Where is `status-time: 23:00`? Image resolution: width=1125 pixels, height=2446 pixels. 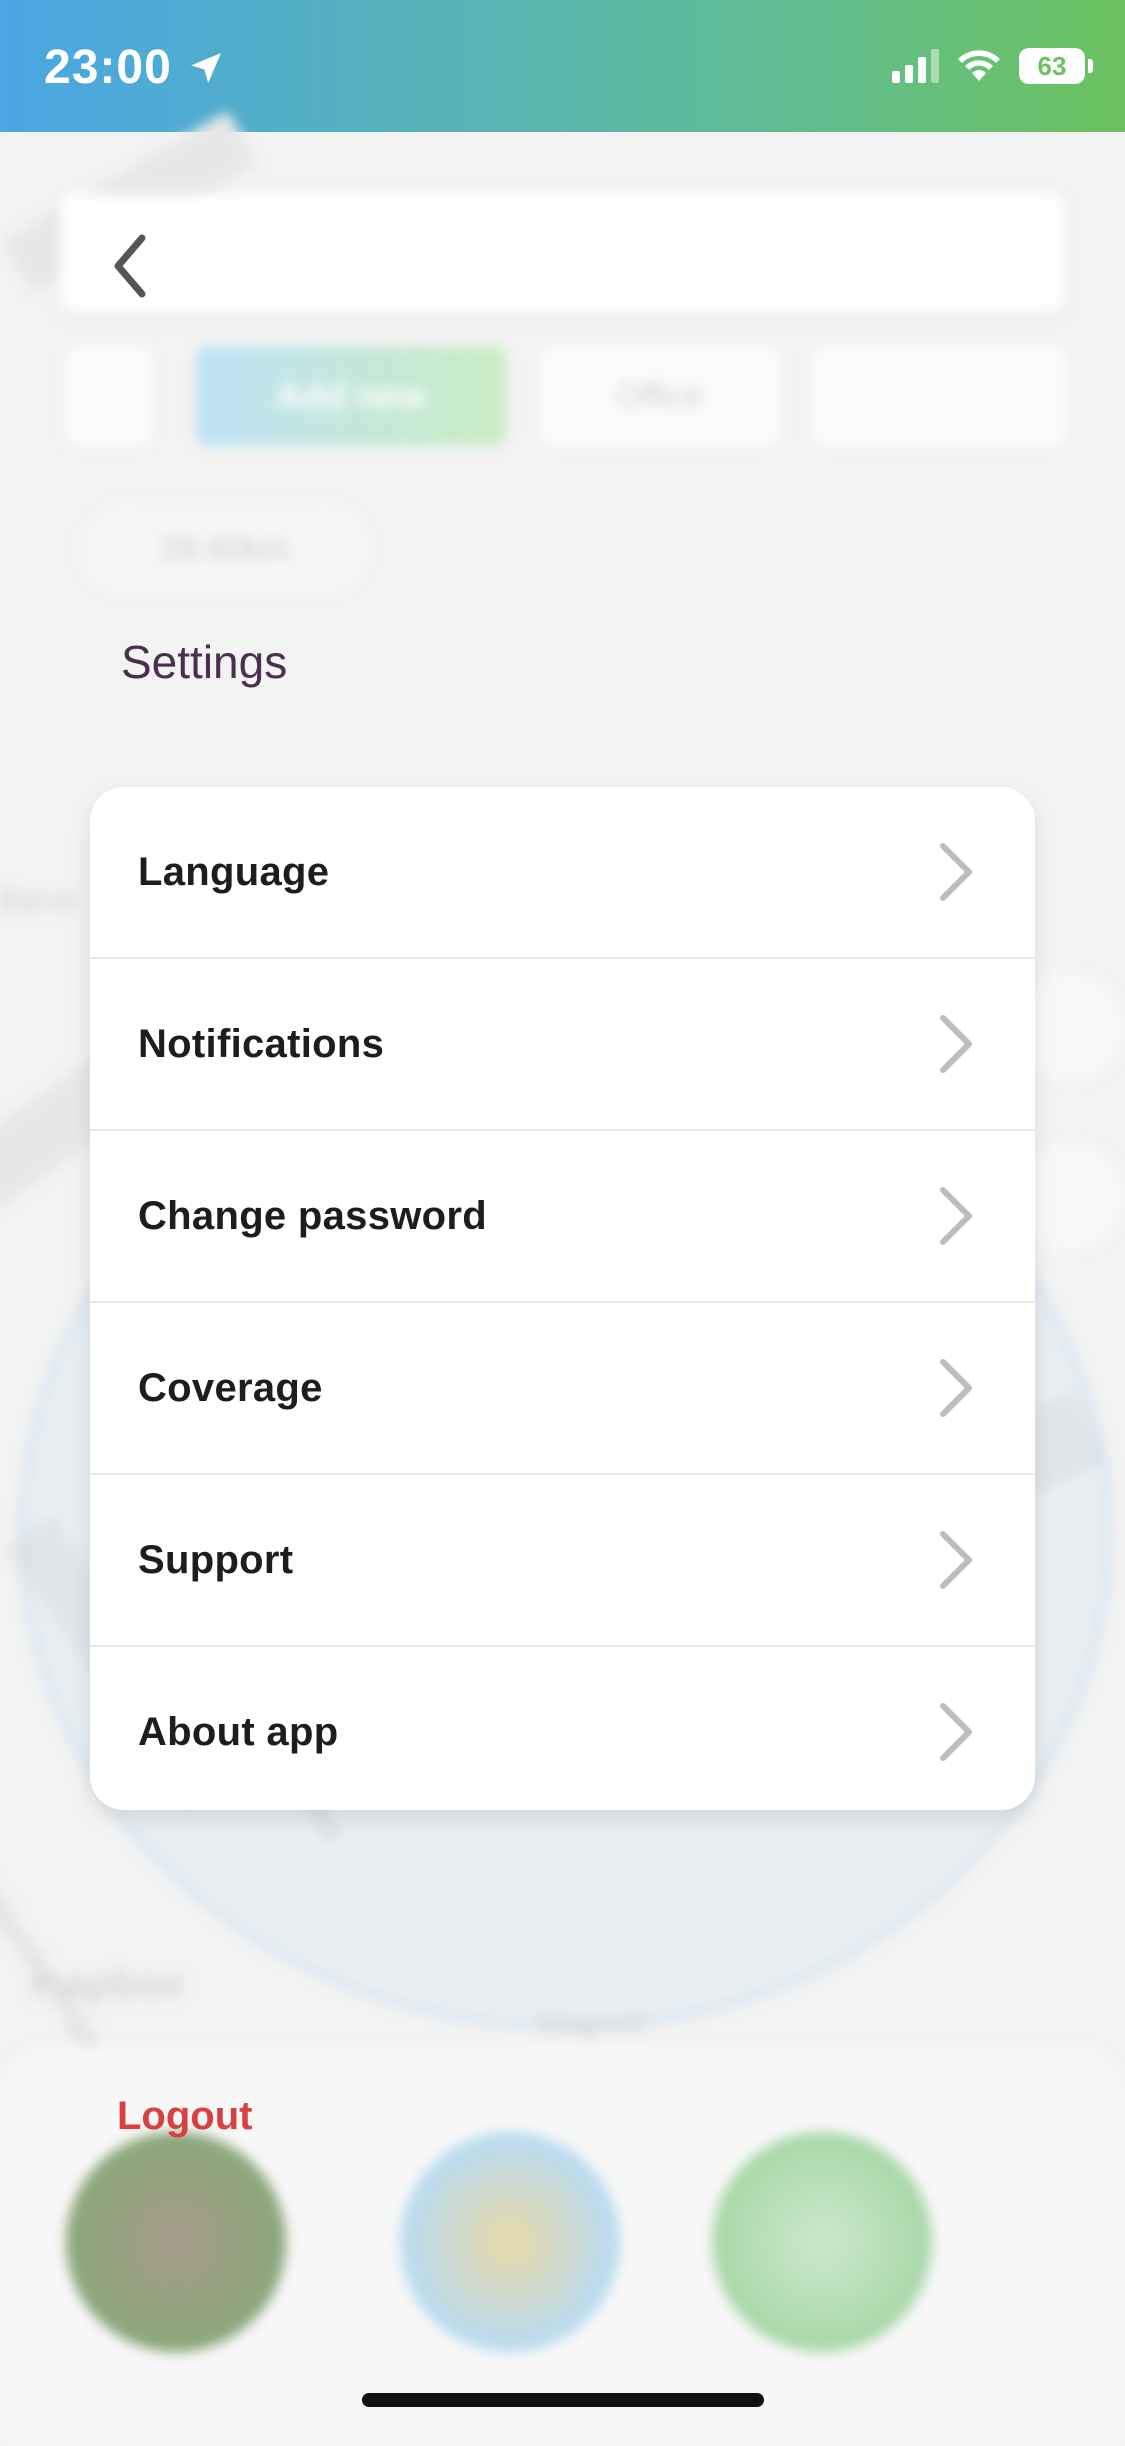 status-time: 23:00 is located at coordinates (135, 67).